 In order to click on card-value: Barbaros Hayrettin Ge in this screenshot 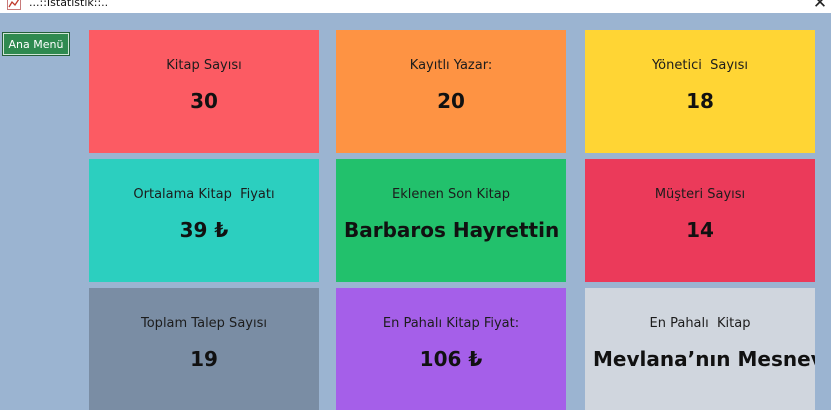, I will do `click(455, 230)`.